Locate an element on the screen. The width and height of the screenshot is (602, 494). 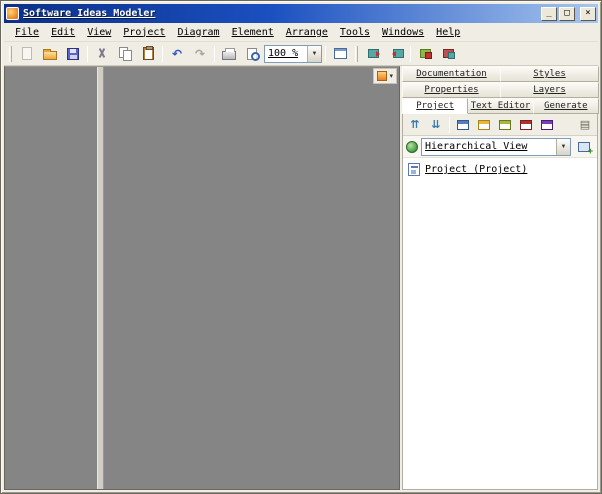
print-button is located at coordinates (229, 54).